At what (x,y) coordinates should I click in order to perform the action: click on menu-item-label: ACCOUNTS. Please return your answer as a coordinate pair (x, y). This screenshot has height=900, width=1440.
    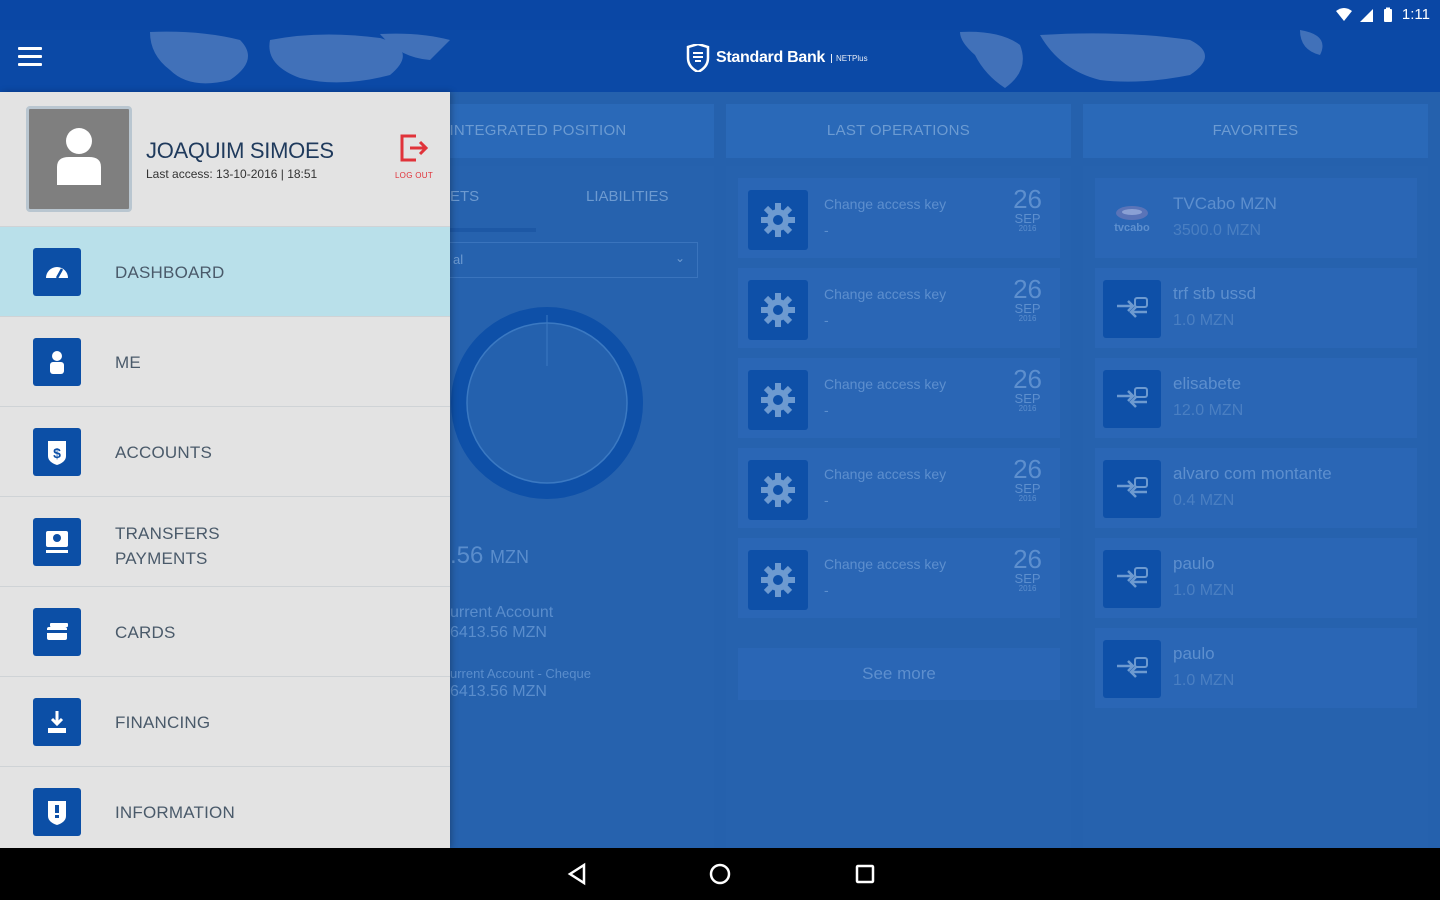
    Looking at the image, I should click on (163, 452).